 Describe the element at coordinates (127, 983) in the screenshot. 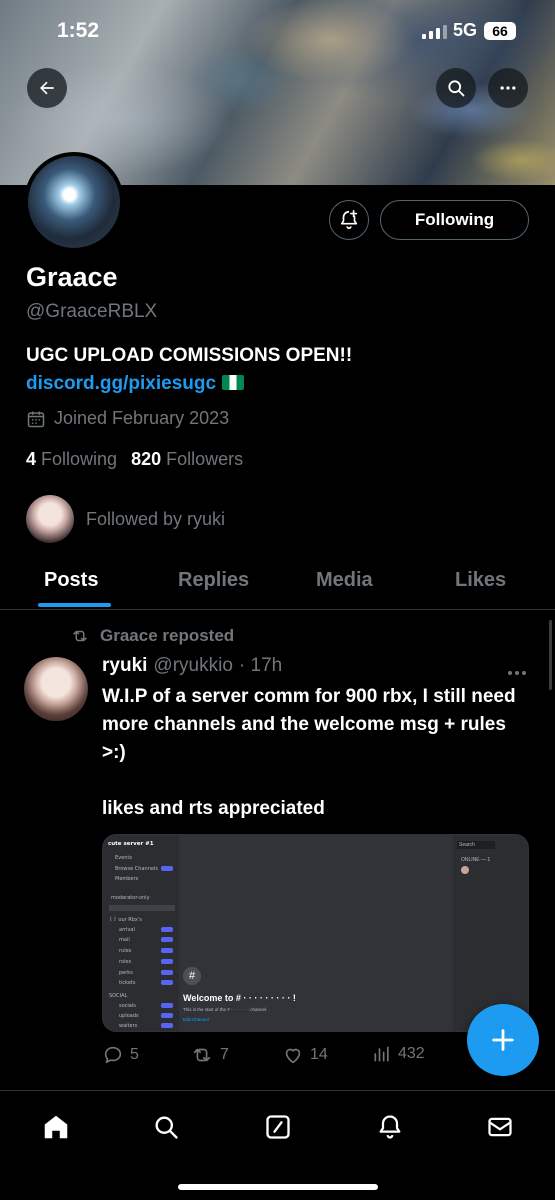

I see `discord-channel: tickets` at that location.